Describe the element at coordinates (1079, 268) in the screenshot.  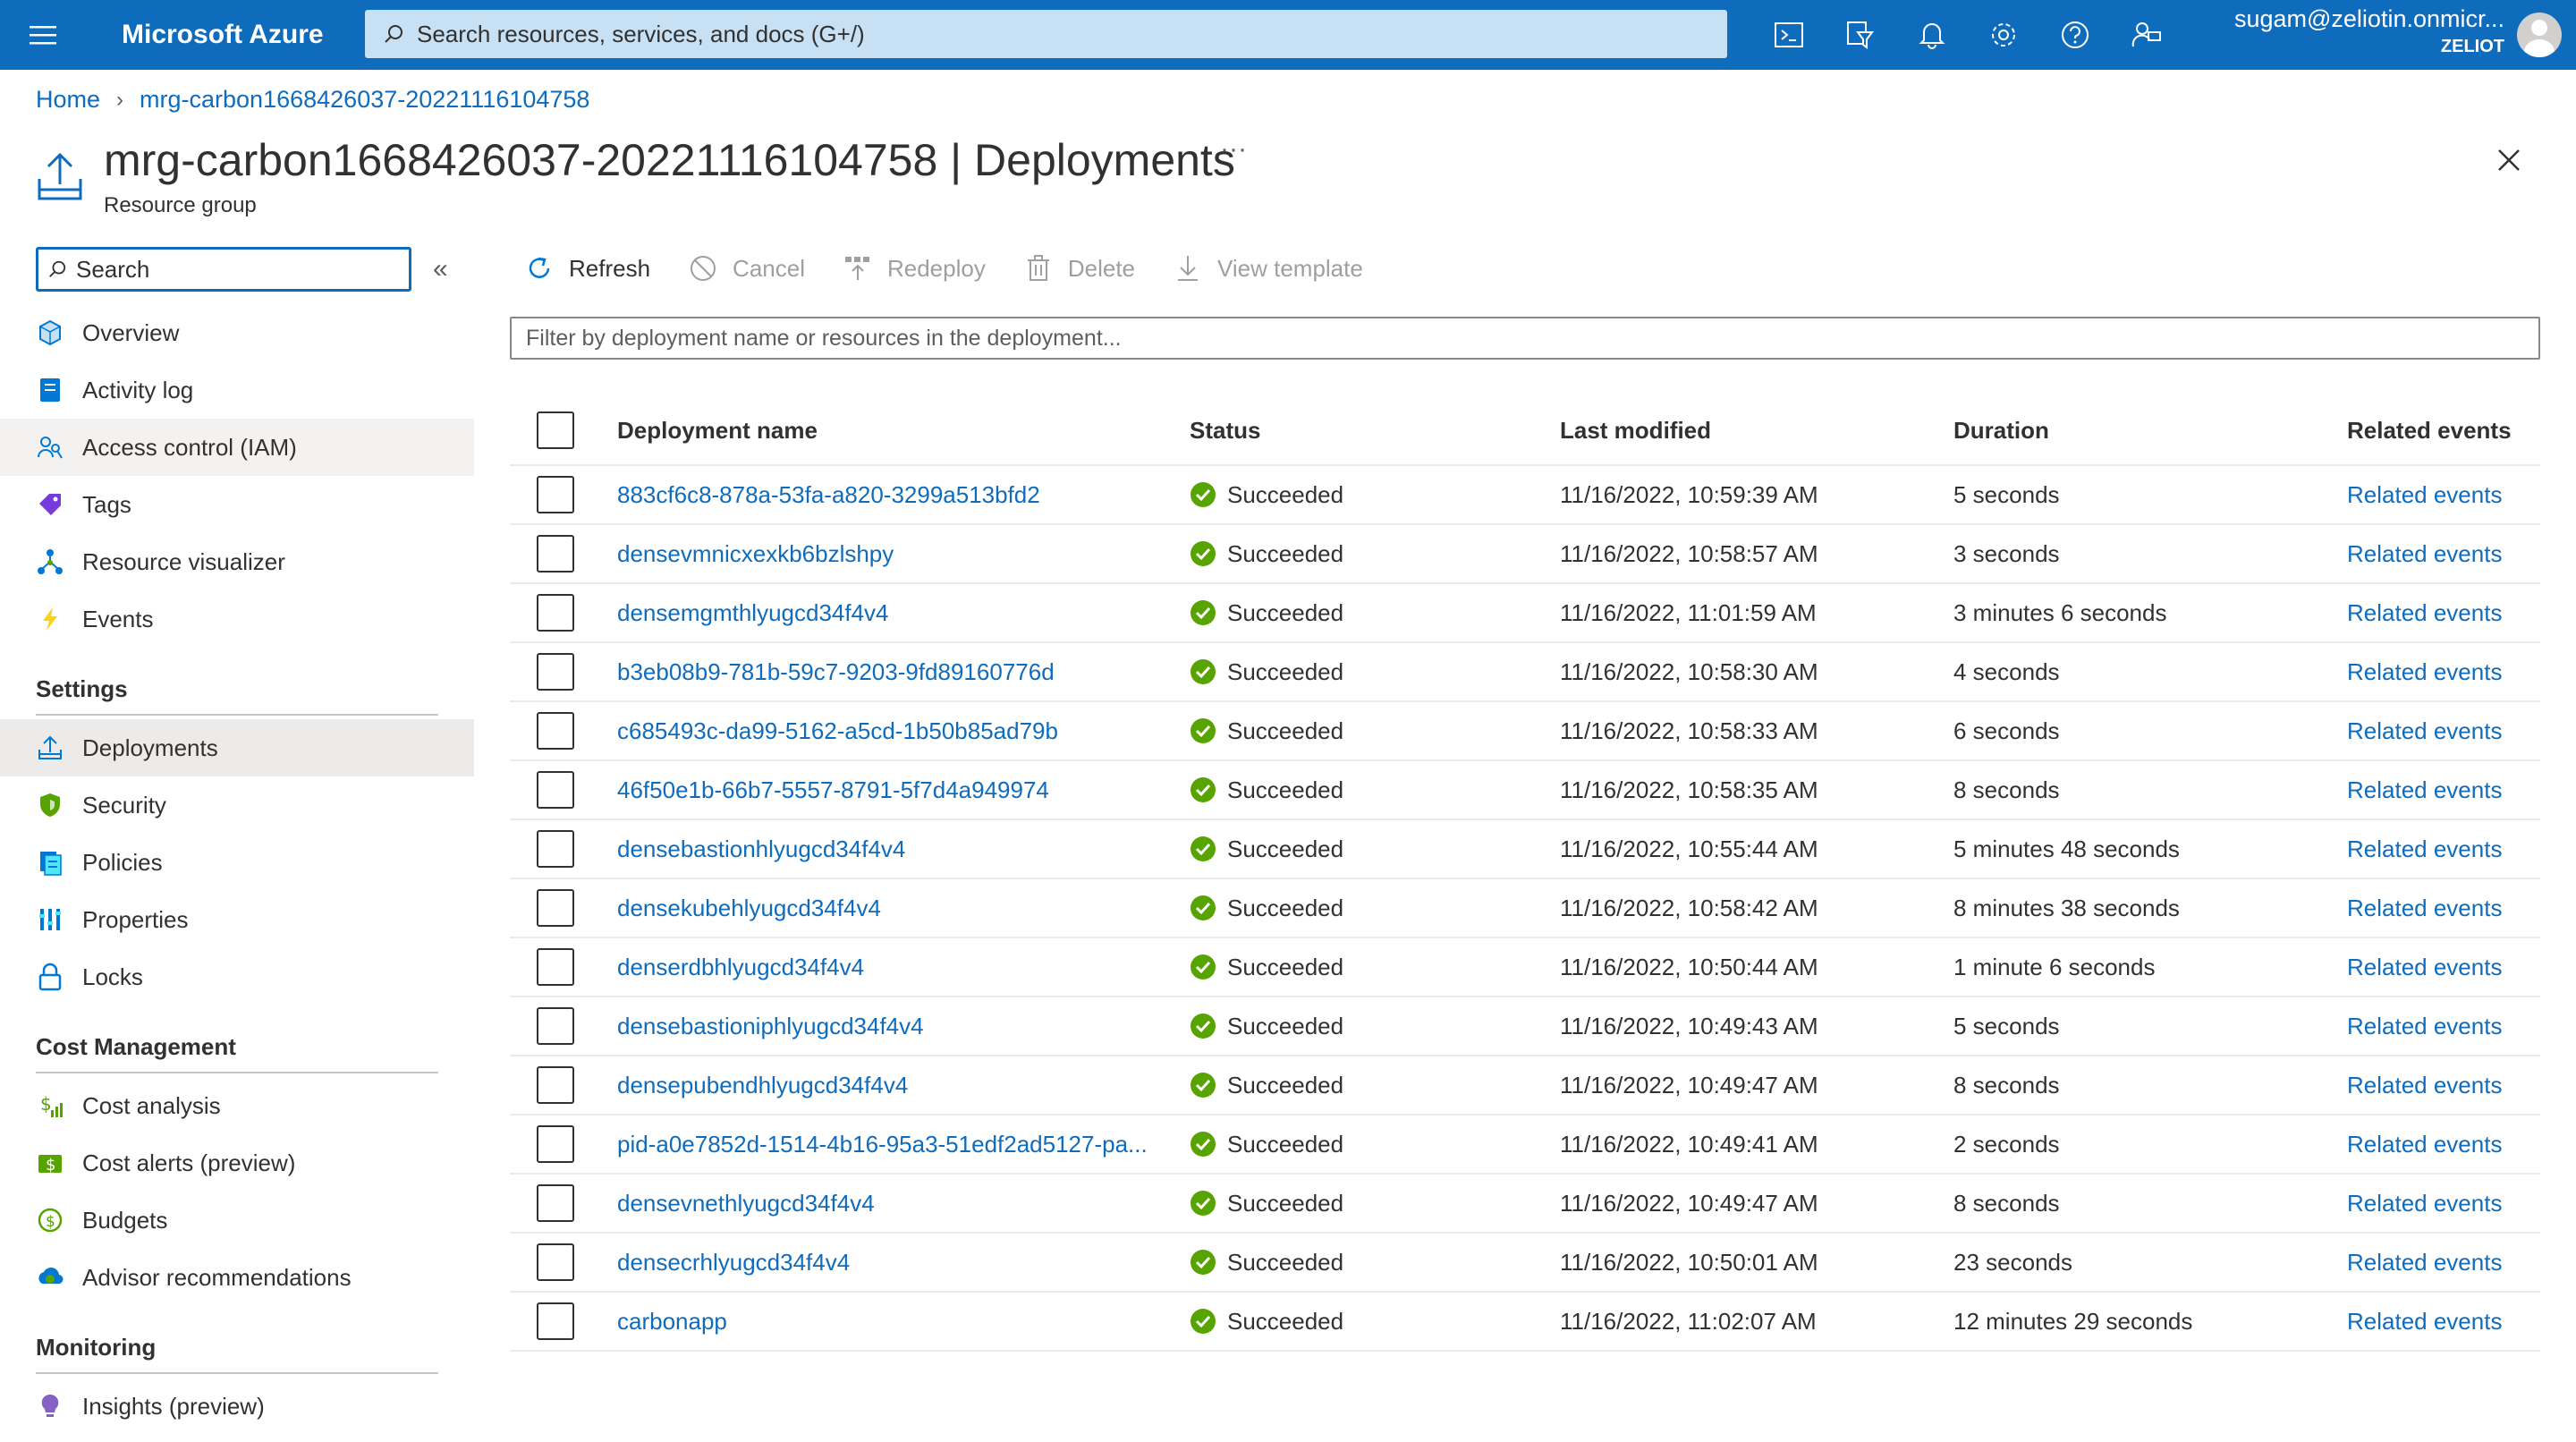
I see `delete-button: Delete` at that location.